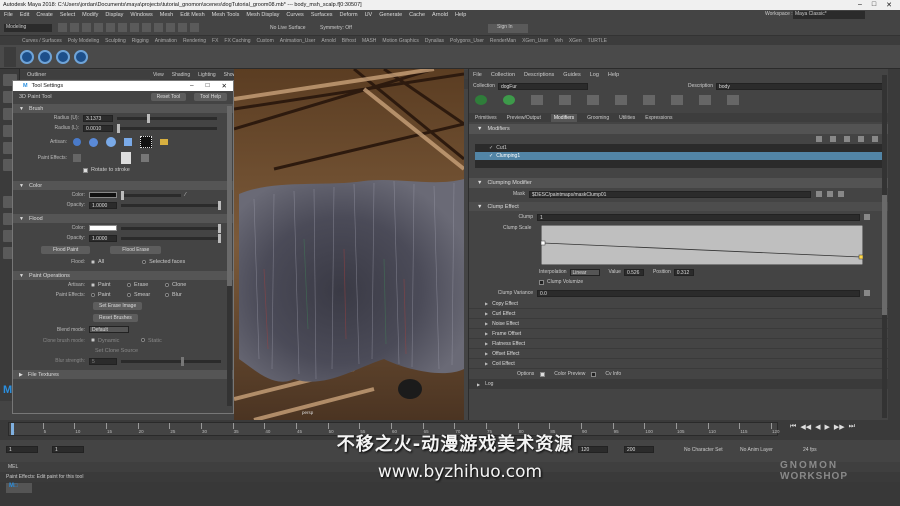 This screenshot has height=506, width=900. What do you see at coordinates (185, 195) in the screenshot?
I see `eyedropper-icon: ⁄` at bounding box center [185, 195].